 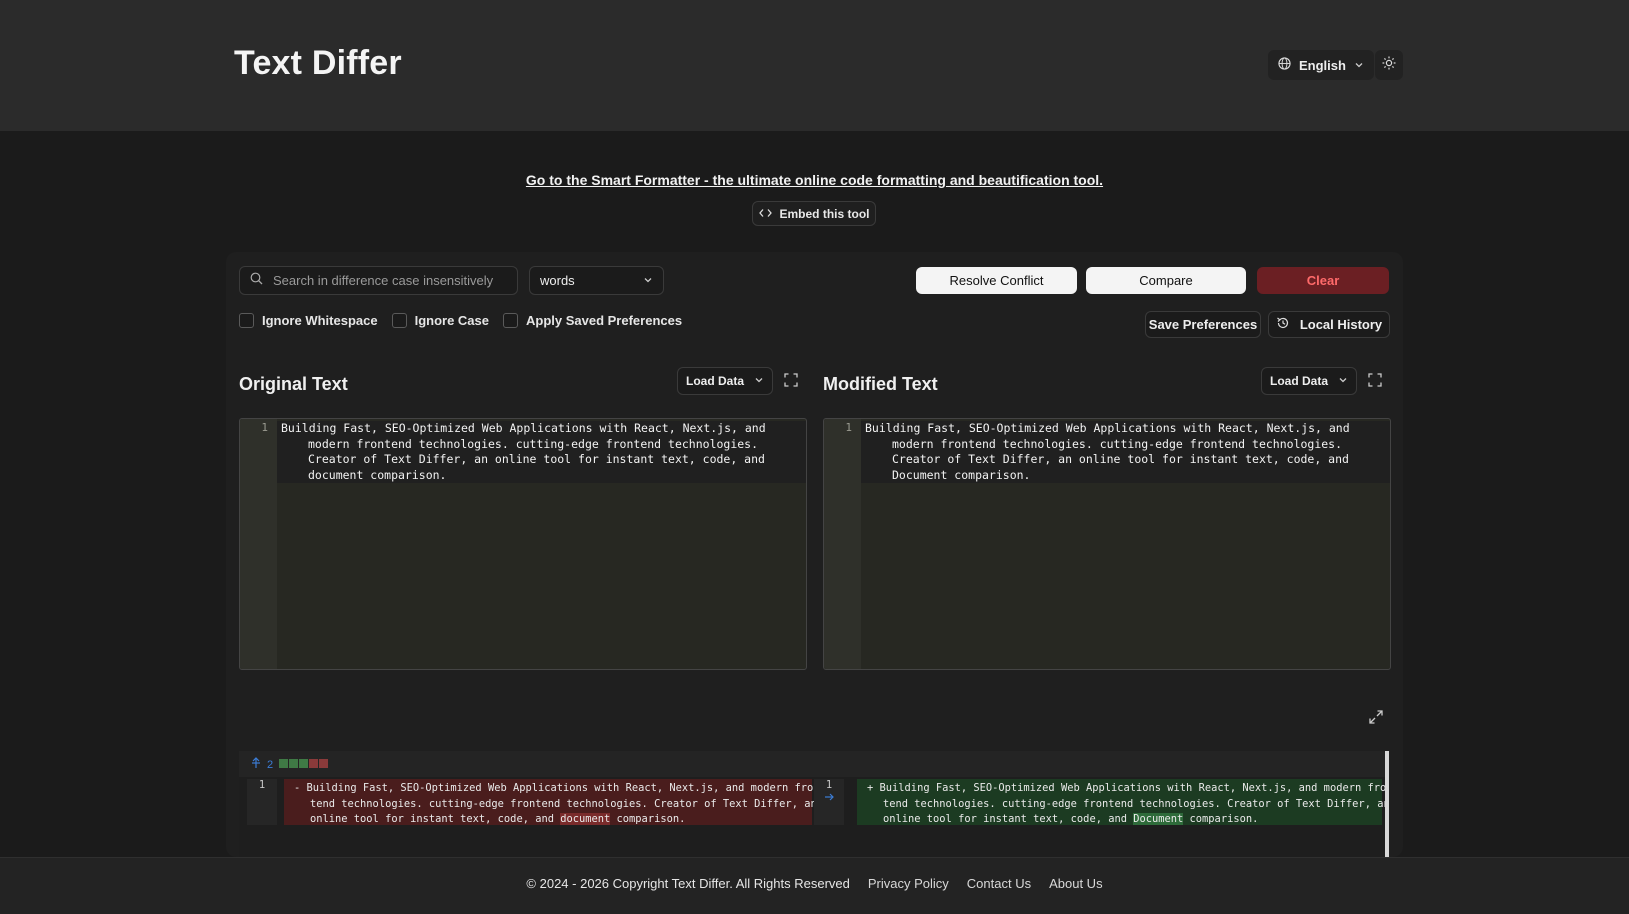 I want to click on compare-button: Compare, so click(x=1166, y=280).